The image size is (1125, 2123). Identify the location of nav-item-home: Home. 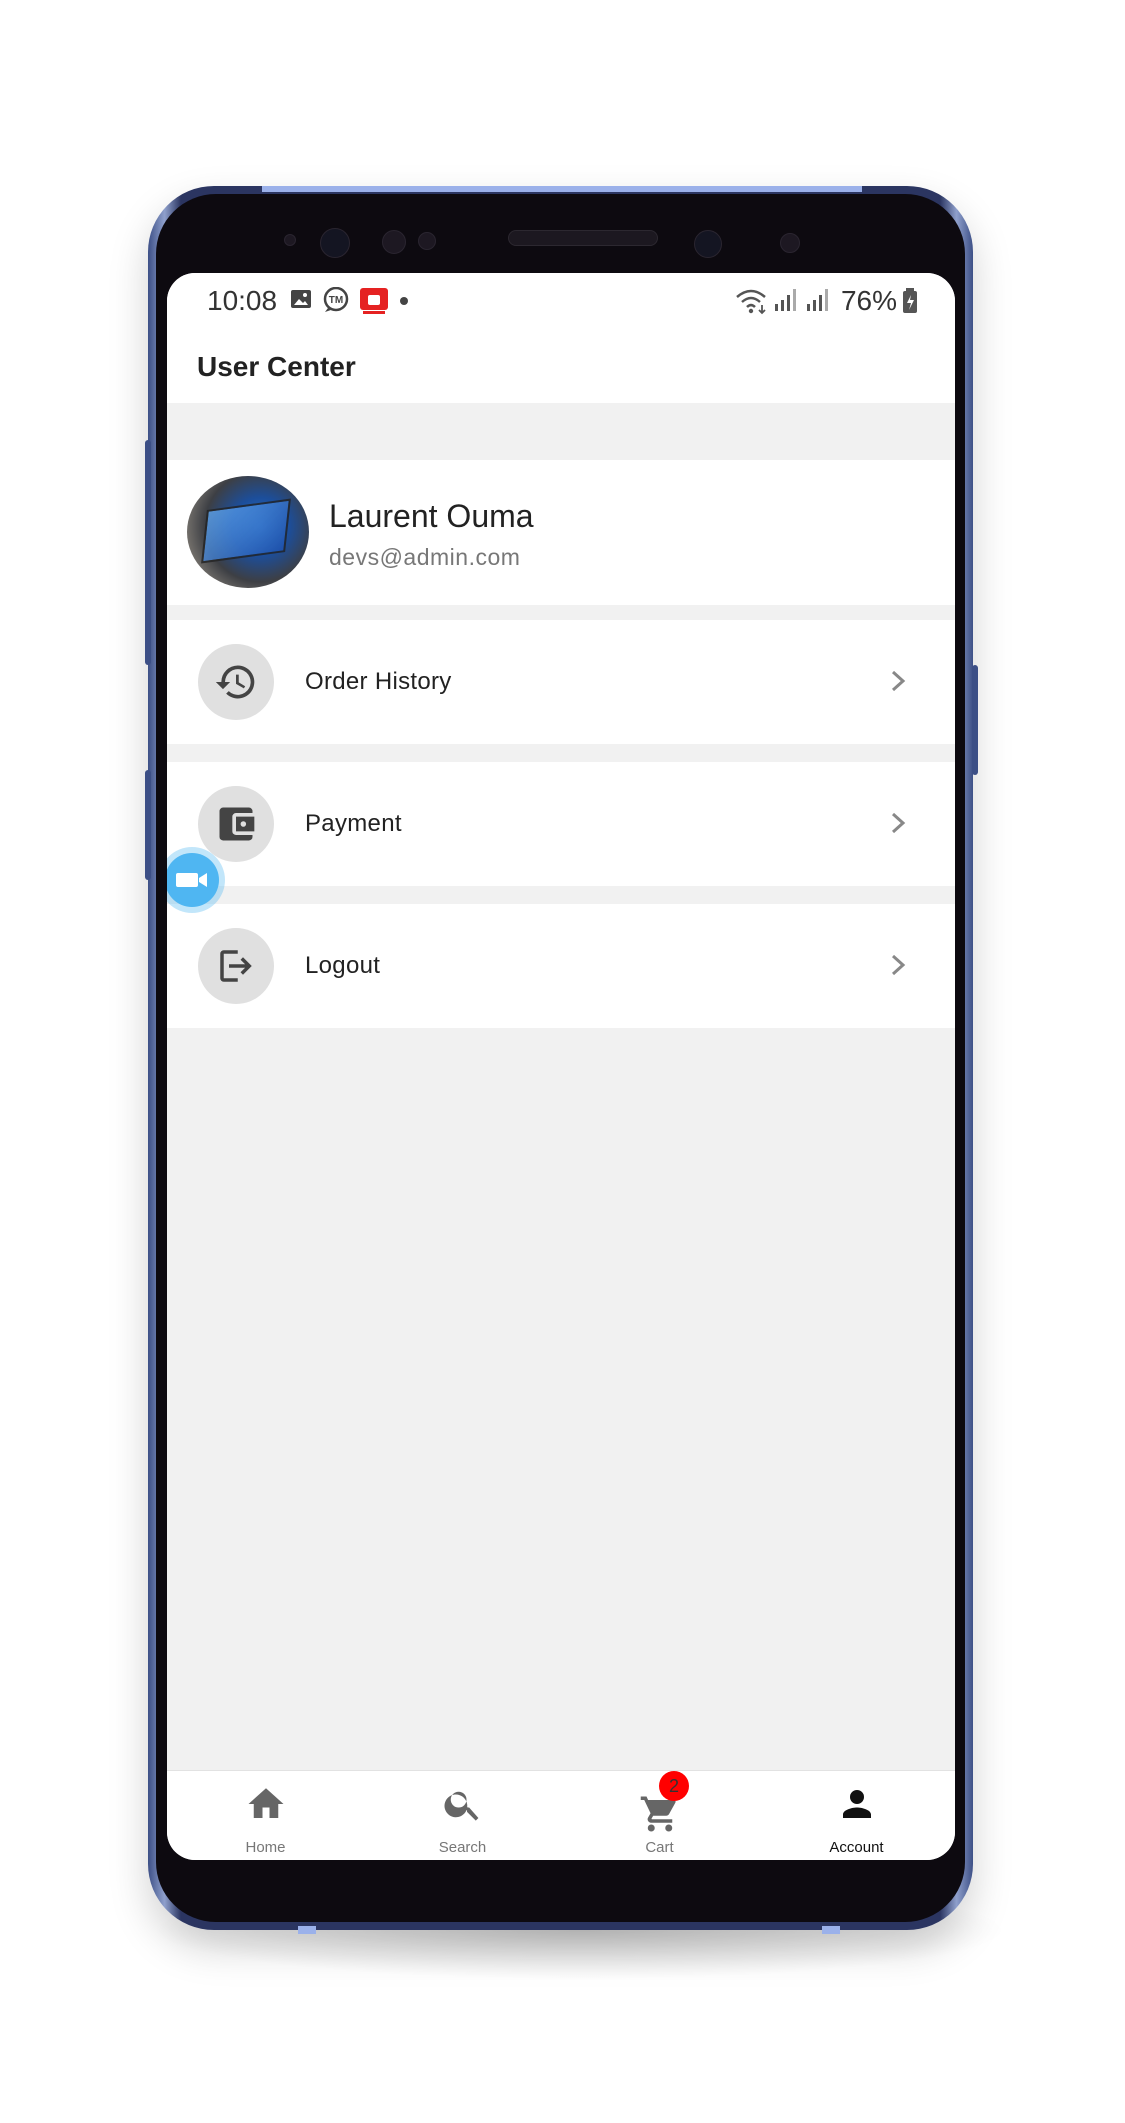
(265, 1815).